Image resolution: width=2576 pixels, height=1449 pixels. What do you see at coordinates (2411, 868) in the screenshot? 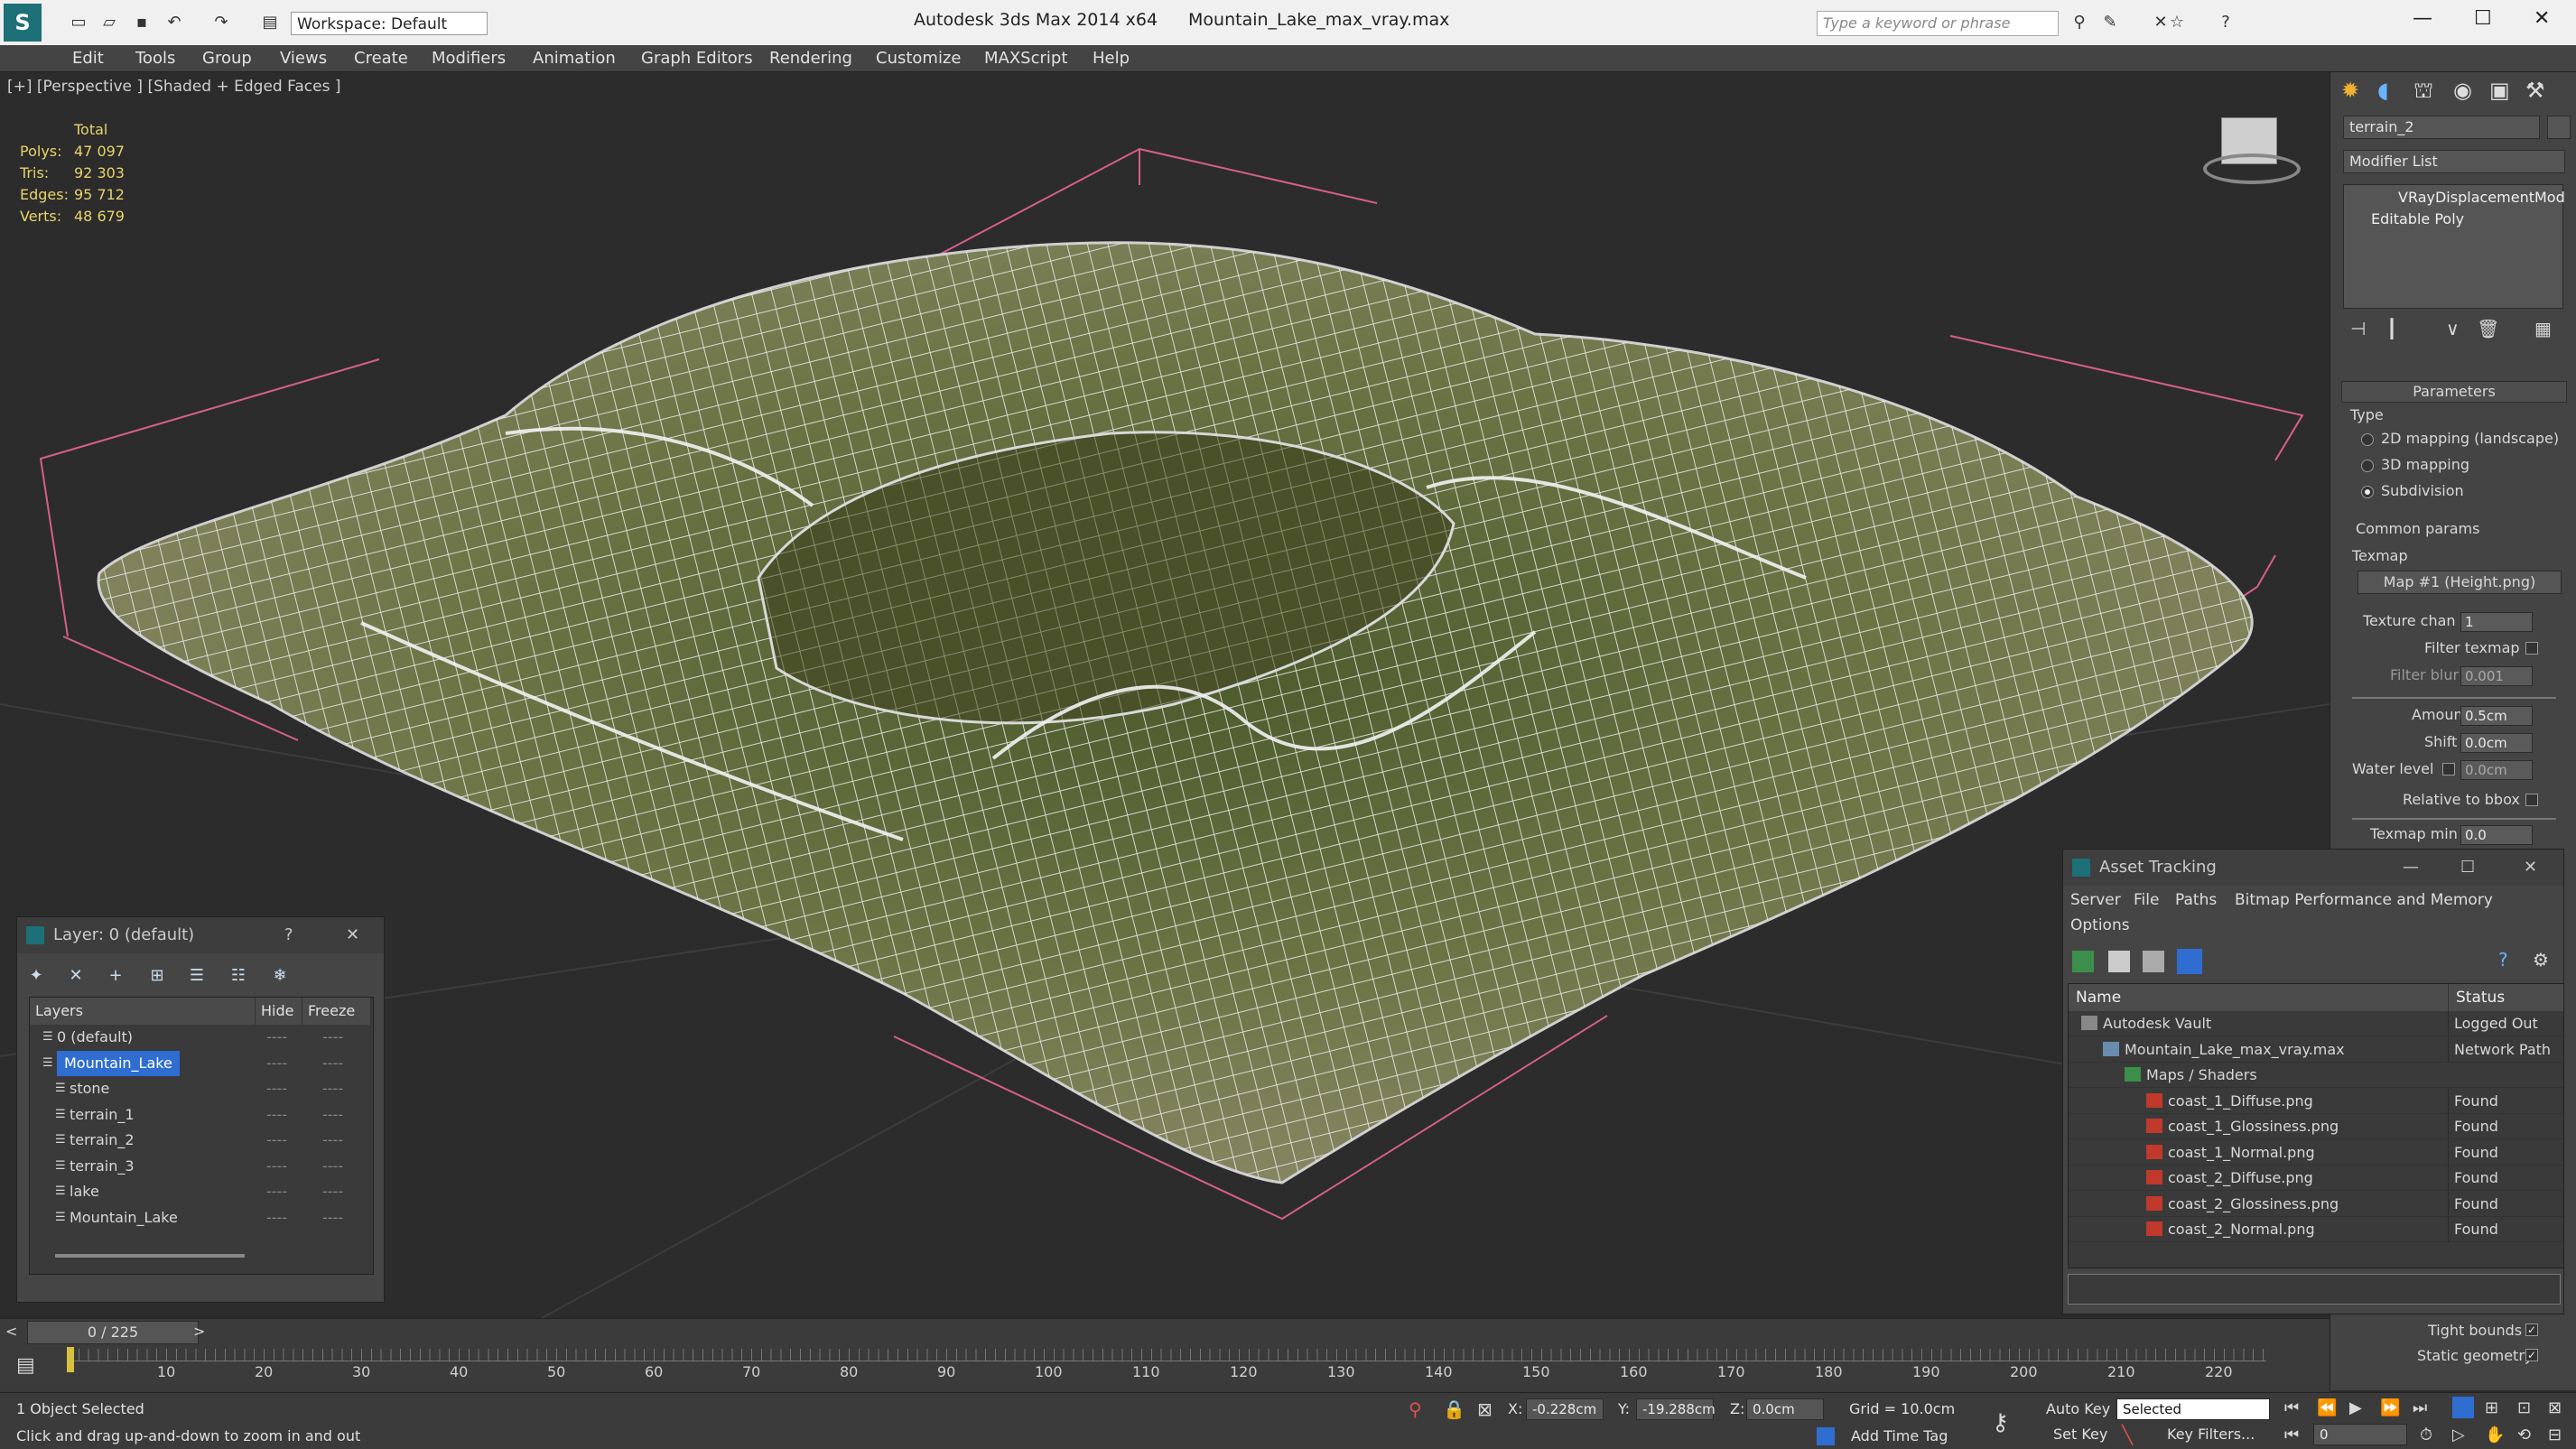
I see `asset-minimize-button: —` at bounding box center [2411, 868].